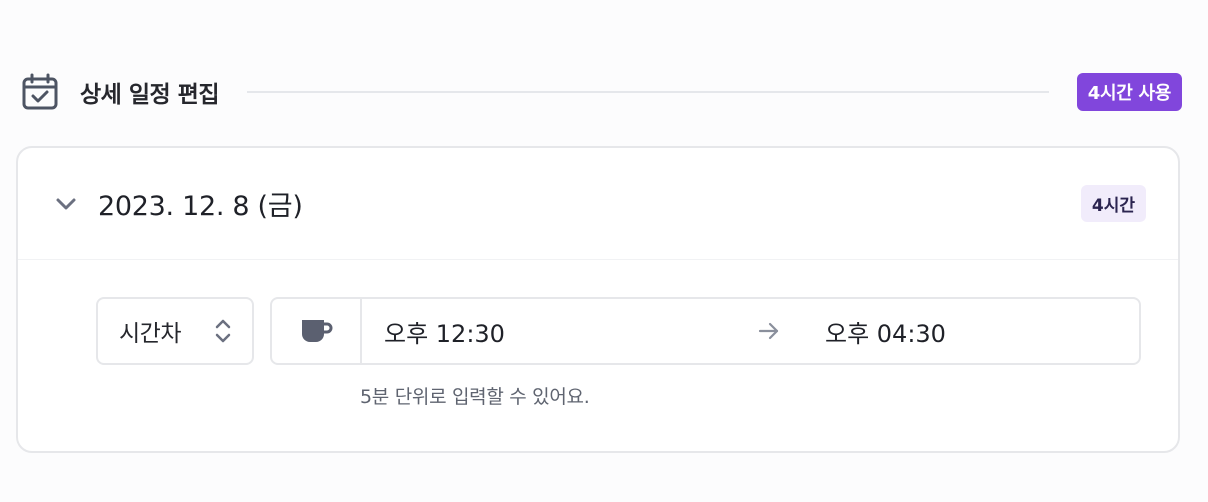 Image resolution: width=1208 pixels, height=502 pixels. I want to click on chevron-down-icon, so click(66, 204).